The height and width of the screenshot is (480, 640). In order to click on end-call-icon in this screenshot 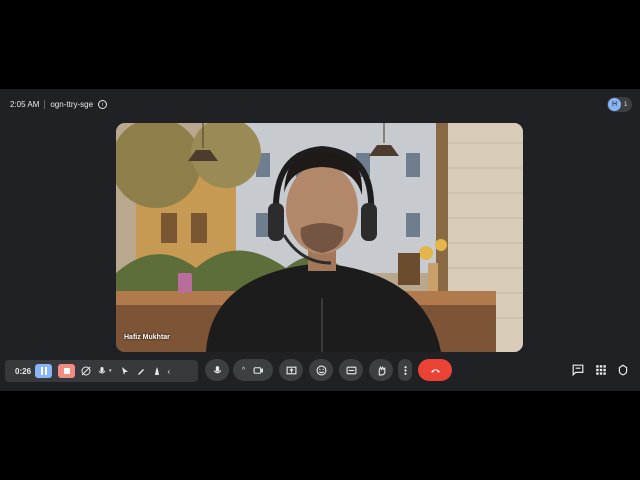, I will do `click(435, 370)`.